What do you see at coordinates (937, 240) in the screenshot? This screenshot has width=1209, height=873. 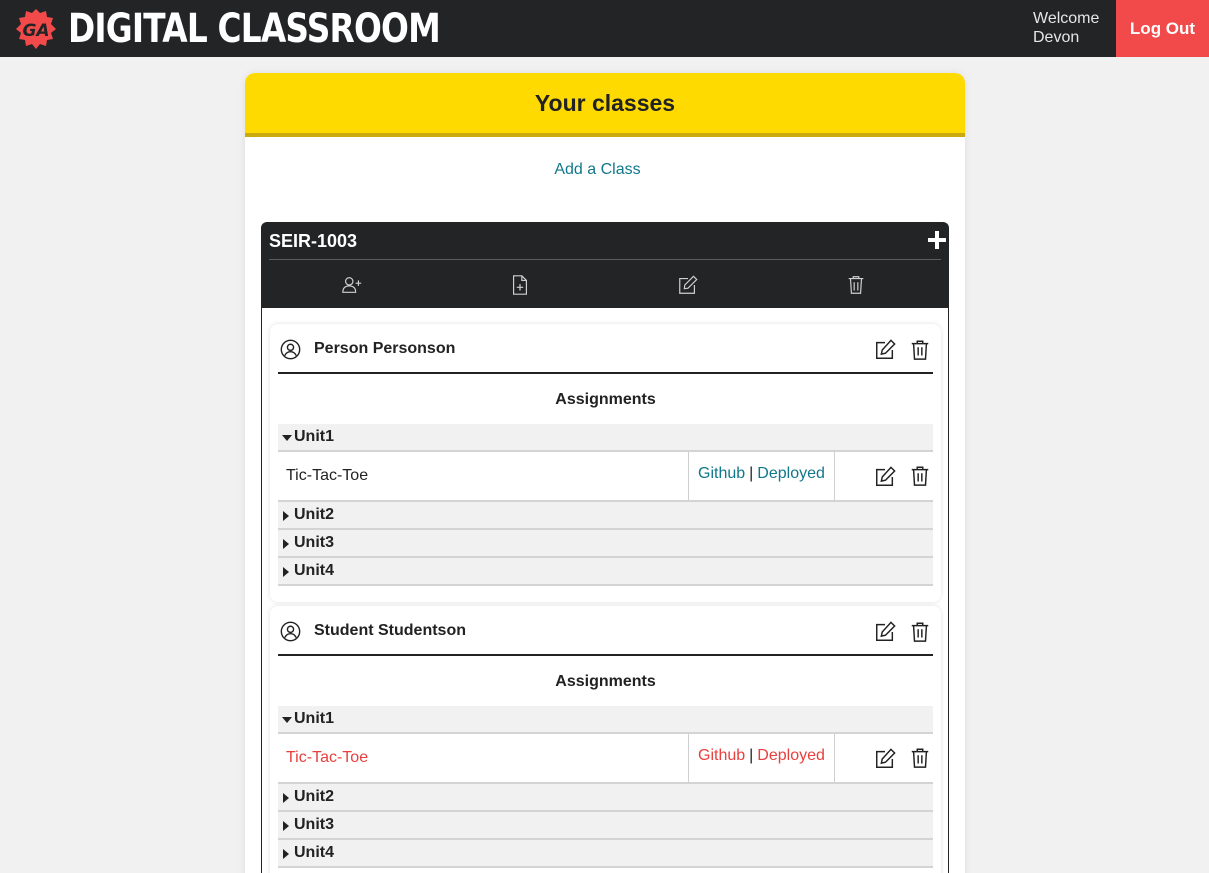 I see `plus-icon` at bounding box center [937, 240].